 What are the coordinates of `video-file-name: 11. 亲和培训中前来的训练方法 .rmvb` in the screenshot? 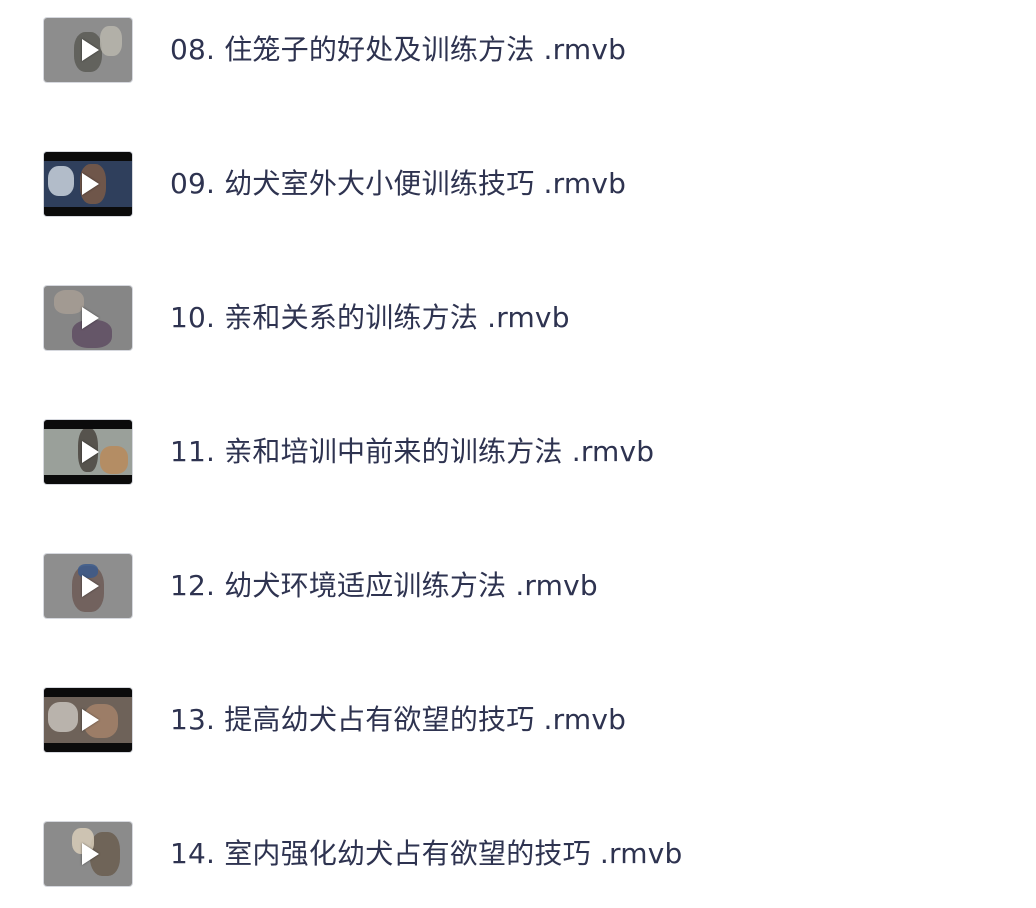 It's located at (412, 452).